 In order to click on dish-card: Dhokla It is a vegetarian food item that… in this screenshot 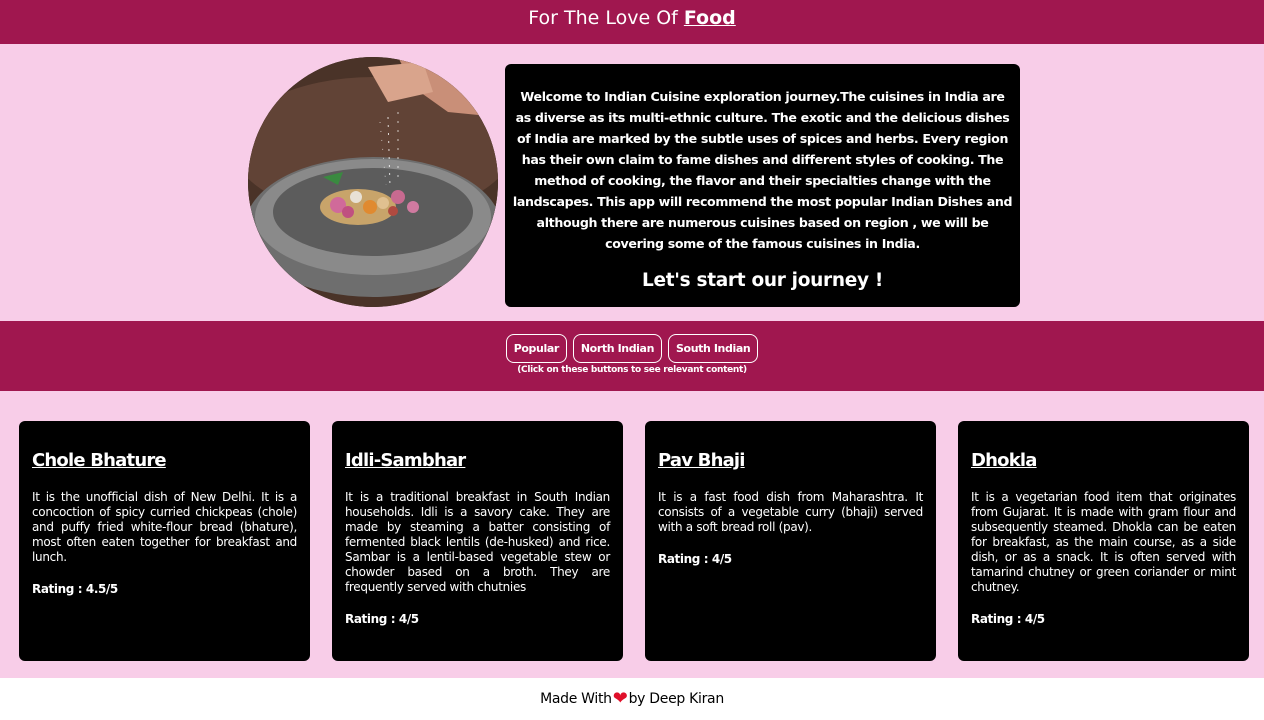, I will do `click(1103, 541)`.